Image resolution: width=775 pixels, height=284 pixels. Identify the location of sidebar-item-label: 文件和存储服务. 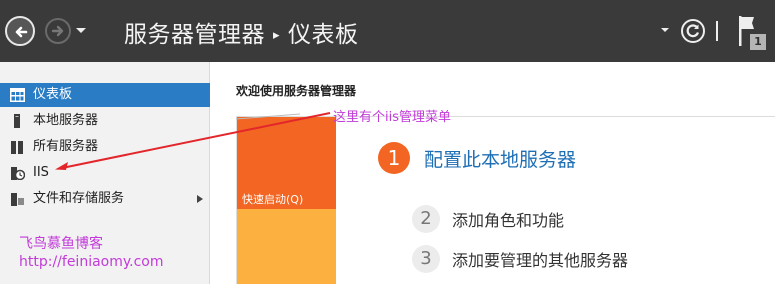
(79, 198).